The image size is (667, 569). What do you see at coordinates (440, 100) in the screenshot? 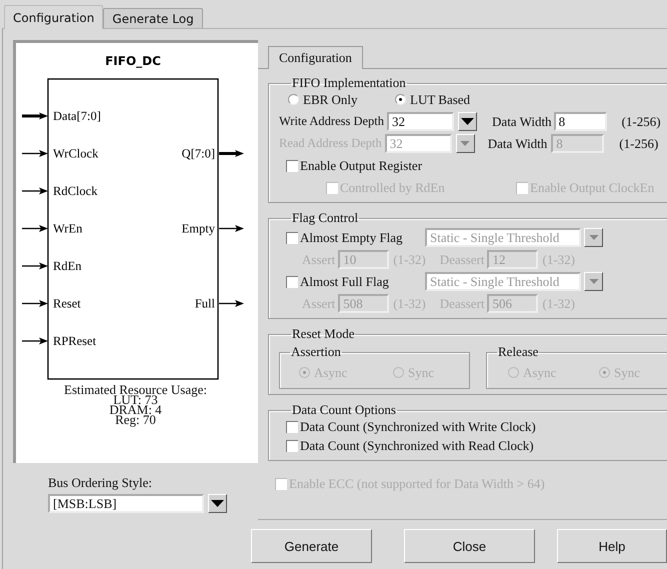
I see `option-label: LUT Based` at bounding box center [440, 100].